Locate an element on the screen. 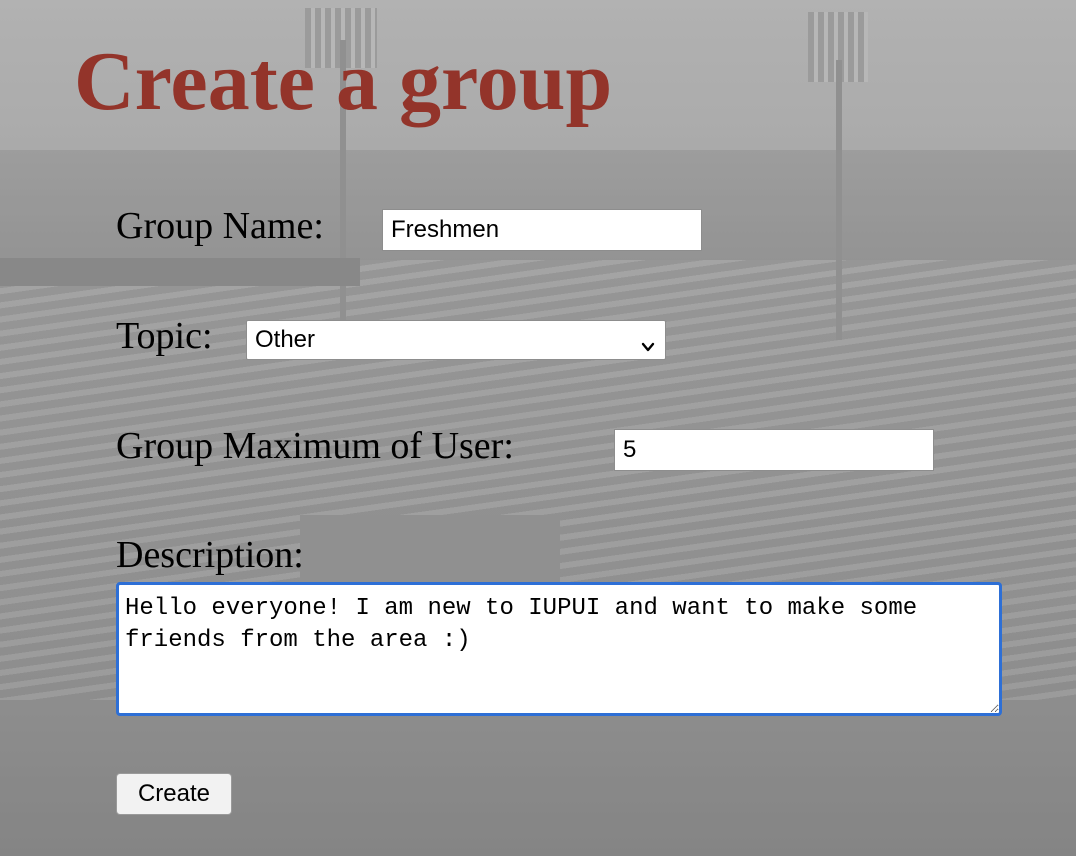 The height and width of the screenshot is (856, 1076). create-button: Create is located at coordinates (174, 794).